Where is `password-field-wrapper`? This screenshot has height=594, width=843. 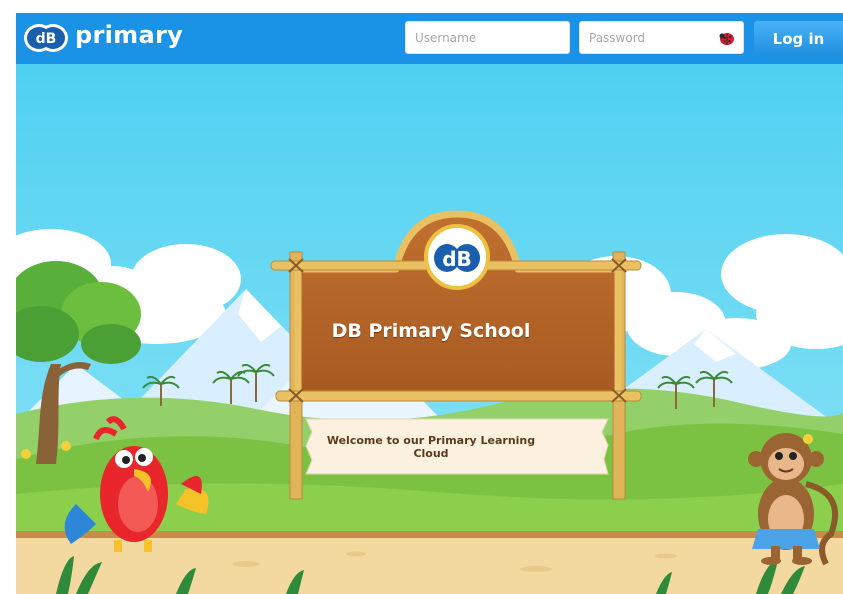 password-field-wrapper is located at coordinates (661, 37).